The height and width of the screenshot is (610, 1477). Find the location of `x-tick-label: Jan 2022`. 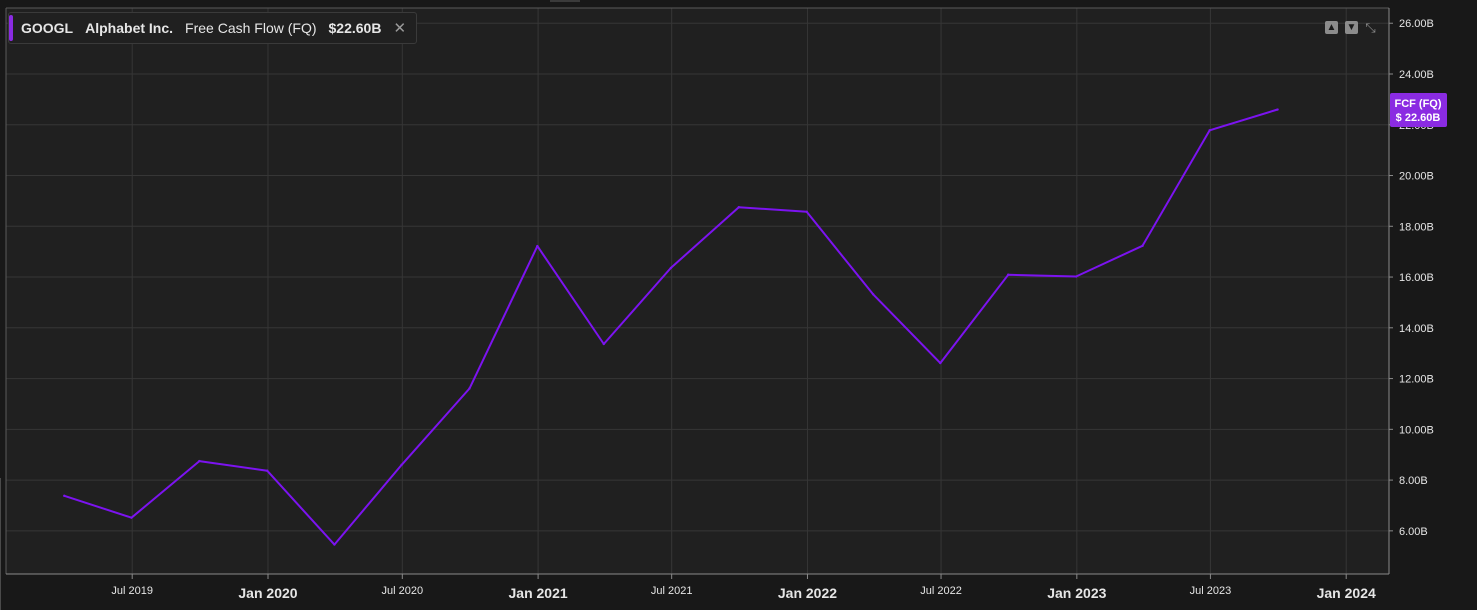

x-tick-label: Jan 2022 is located at coordinates (807, 593).